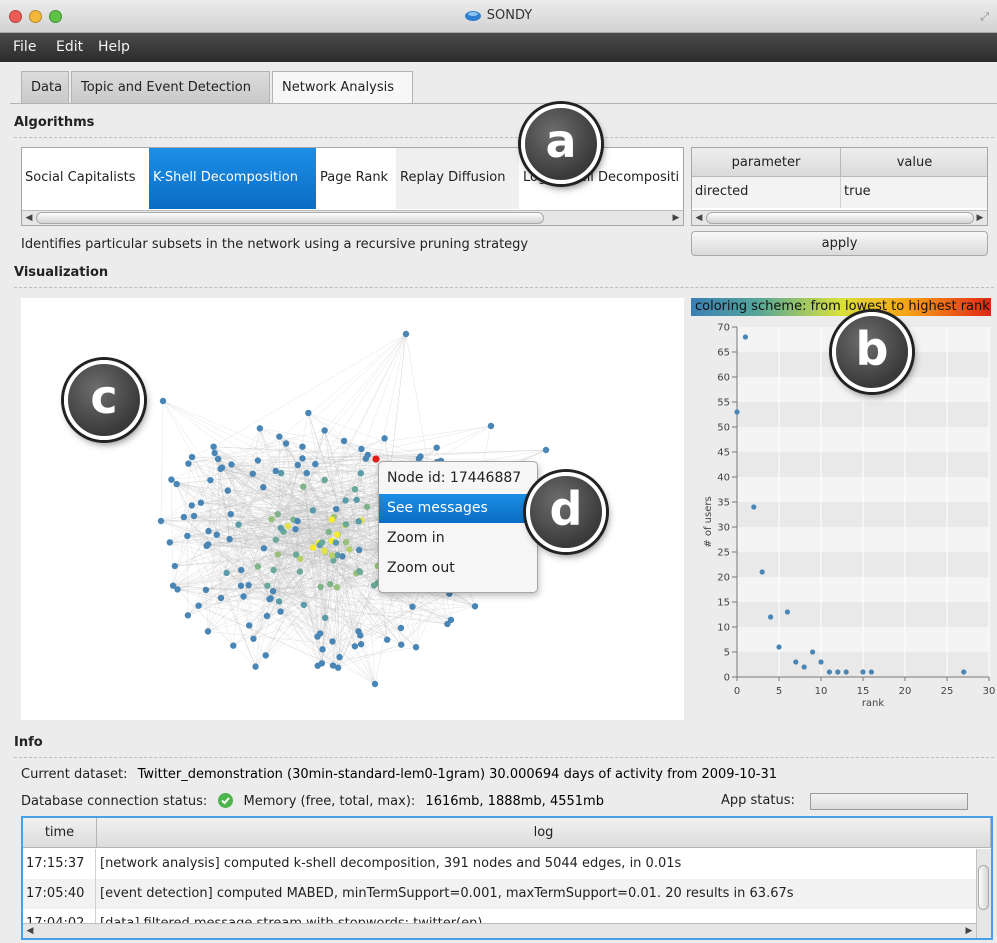  Describe the element at coordinates (352, 217) in the screenshot. I see `algorithm-list-scrollbar: ◀ ▶` at that location.